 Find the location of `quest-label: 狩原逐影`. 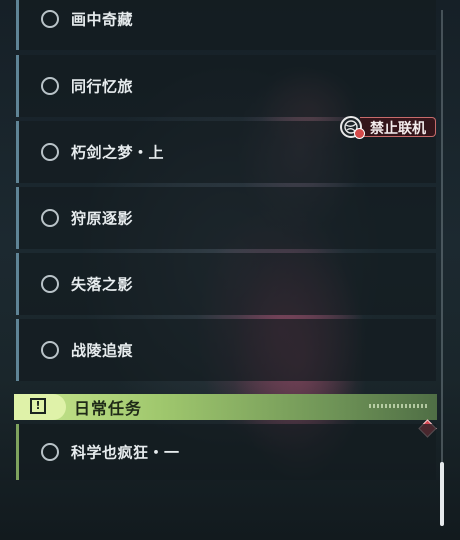

quest-label: 狩原逐影 is located at coordinates (102, 218).